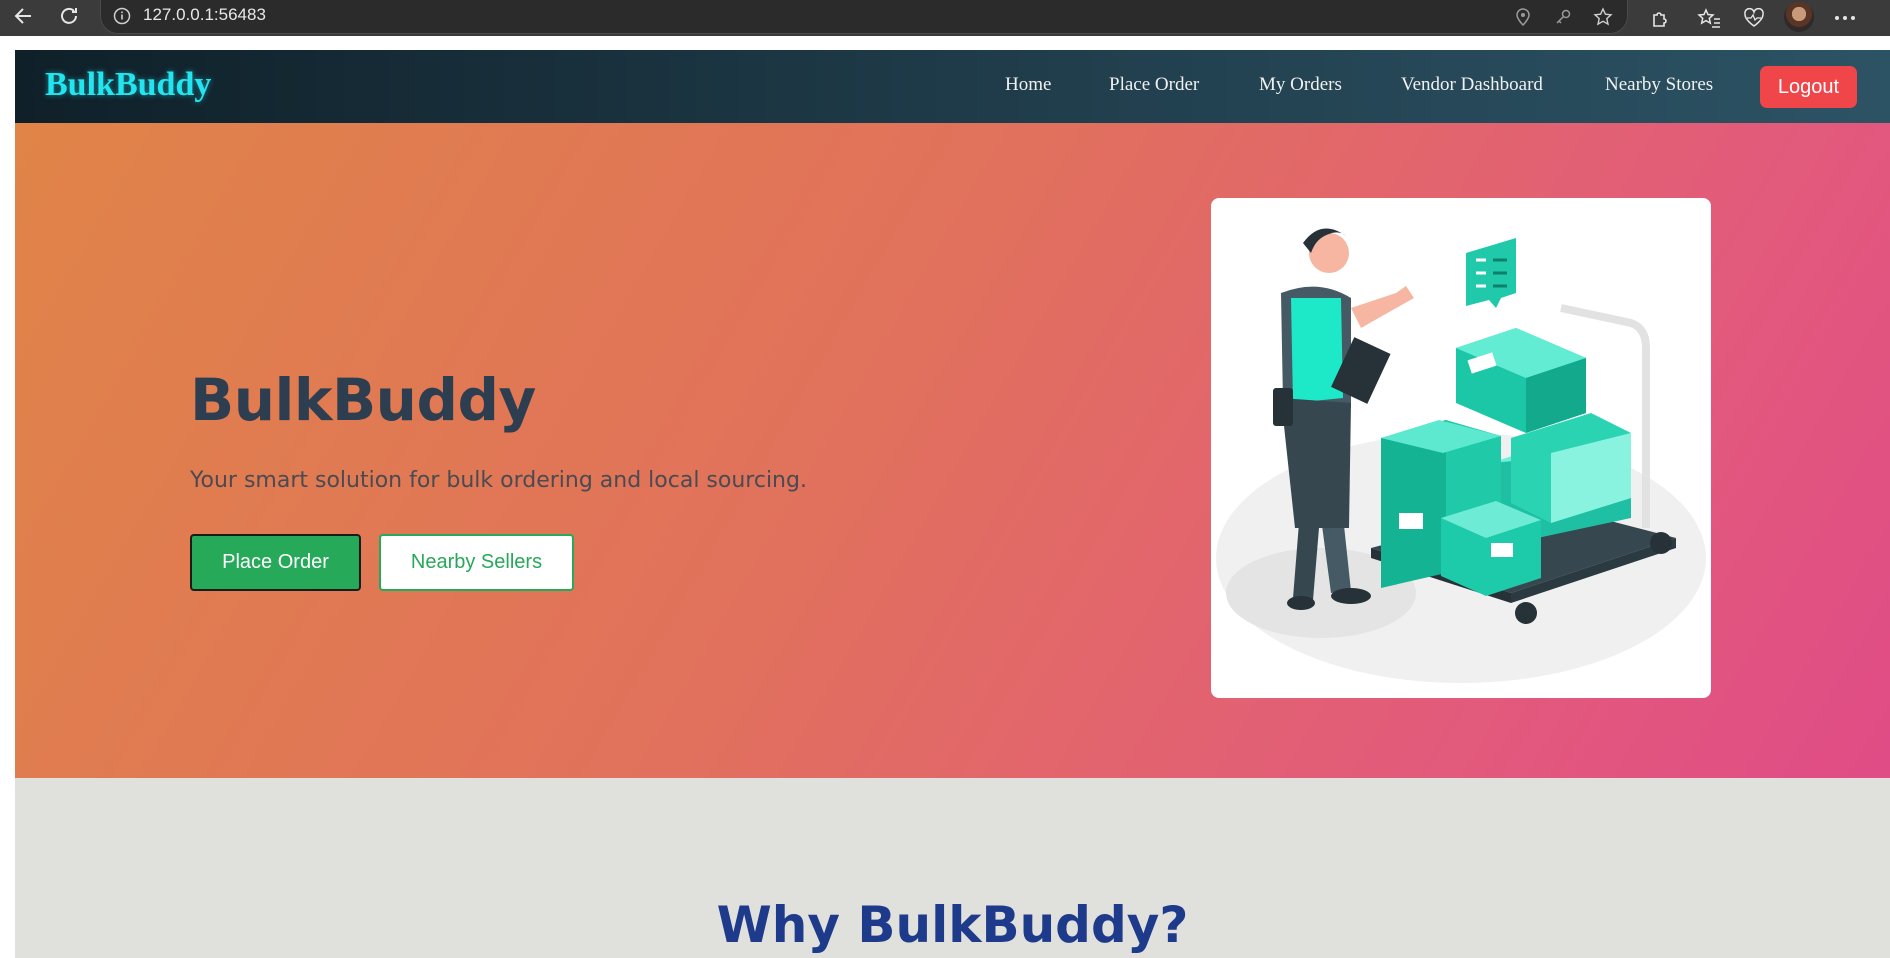 Image resolution: width=1890 pixels, height=958 pixels. What do you see at coordinates (1660, 18) in the screenshot?
I see `extensions-icon` at bounding box center [1660, 18].